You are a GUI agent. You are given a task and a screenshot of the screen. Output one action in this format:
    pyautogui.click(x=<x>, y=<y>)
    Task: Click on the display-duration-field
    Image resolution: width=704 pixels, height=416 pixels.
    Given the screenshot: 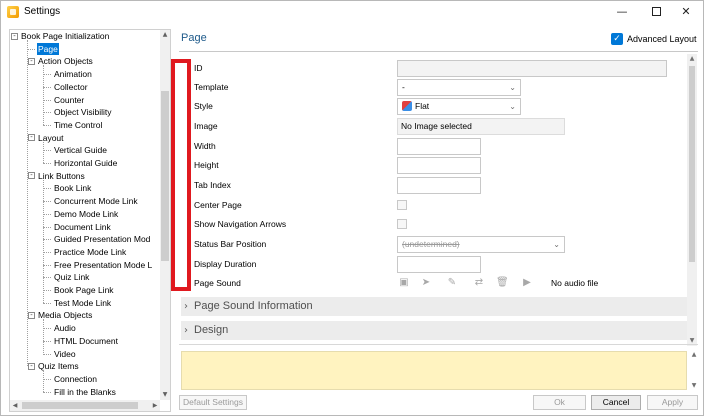 What is the action you would take?
    pyautogui.click(x=439, y=264)
    